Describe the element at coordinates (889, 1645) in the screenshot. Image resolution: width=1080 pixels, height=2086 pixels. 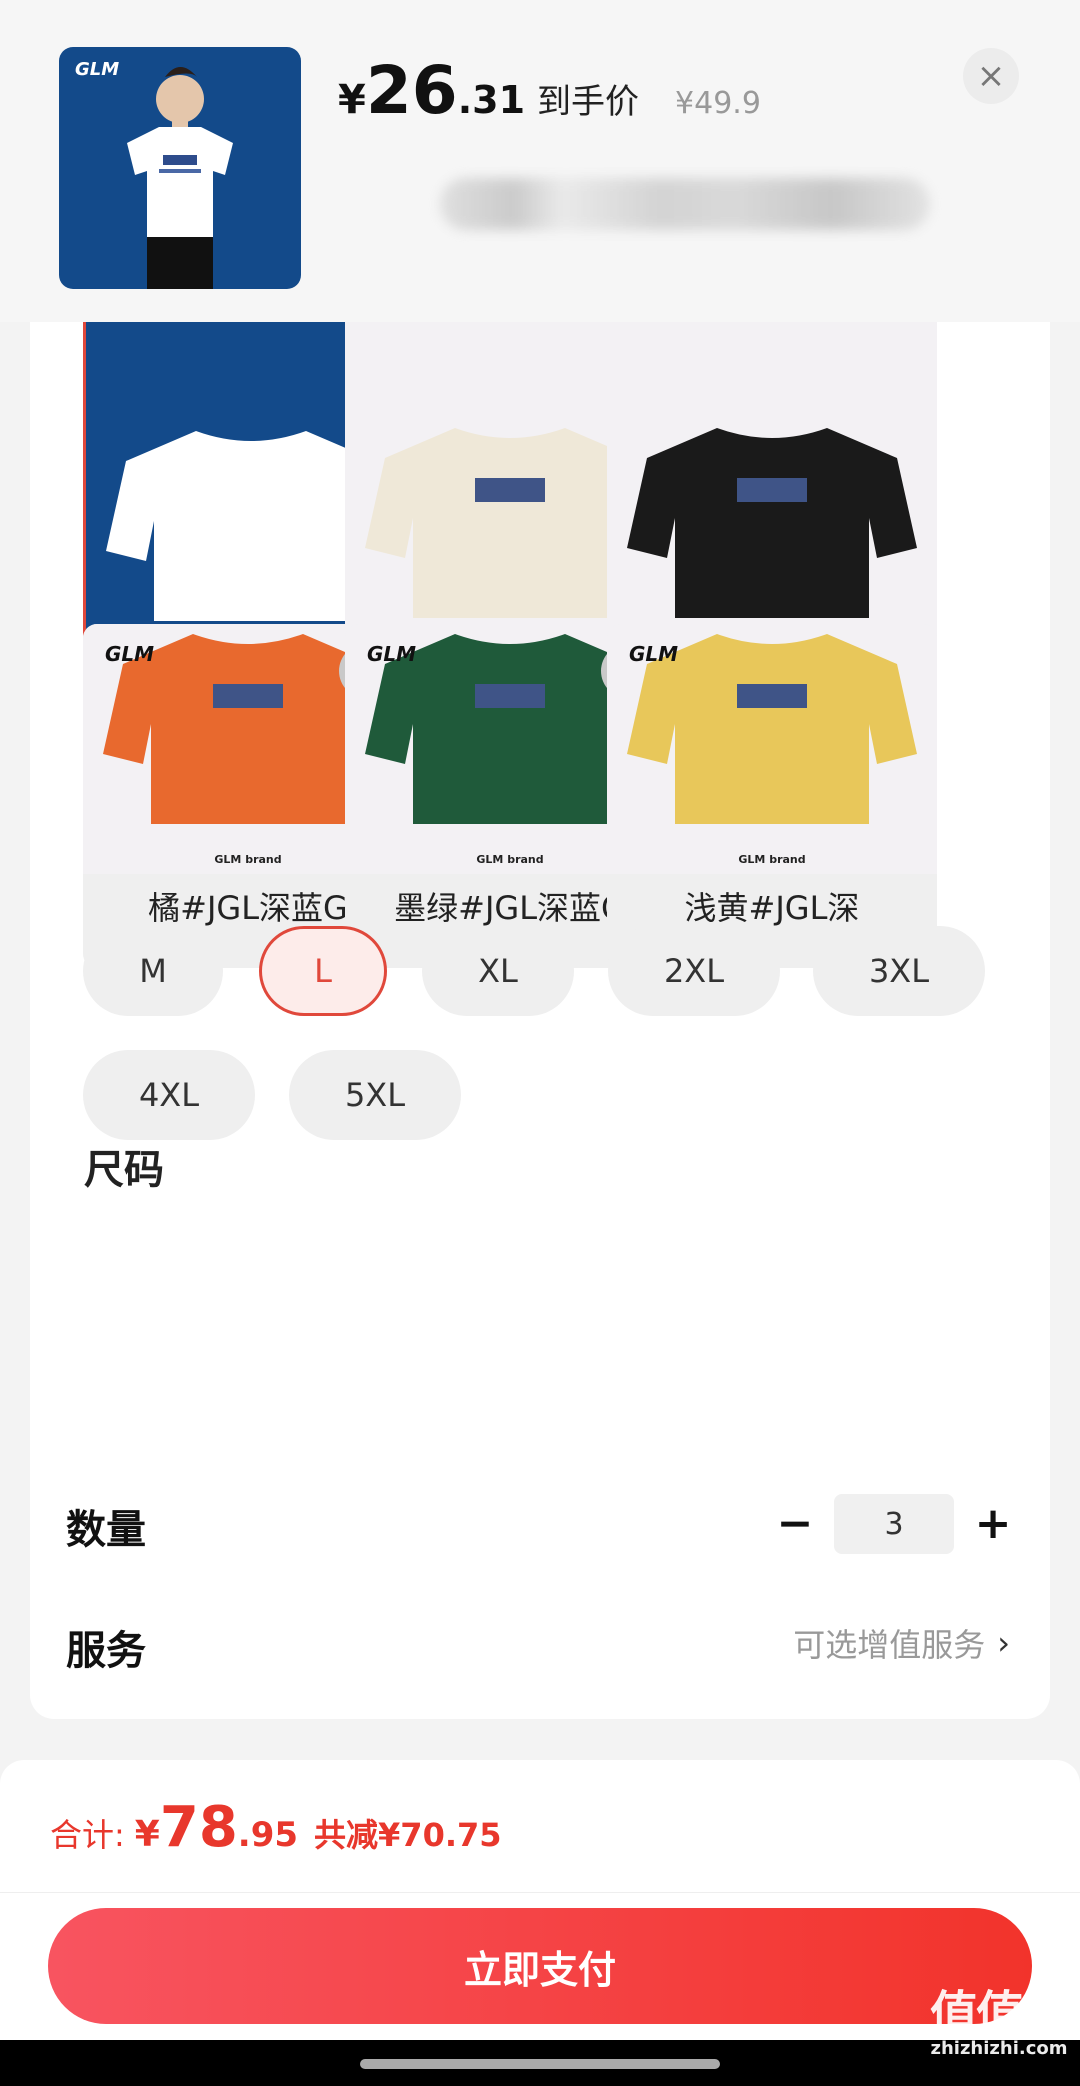
I see `service-link-text: 可选增值服务` at that location.